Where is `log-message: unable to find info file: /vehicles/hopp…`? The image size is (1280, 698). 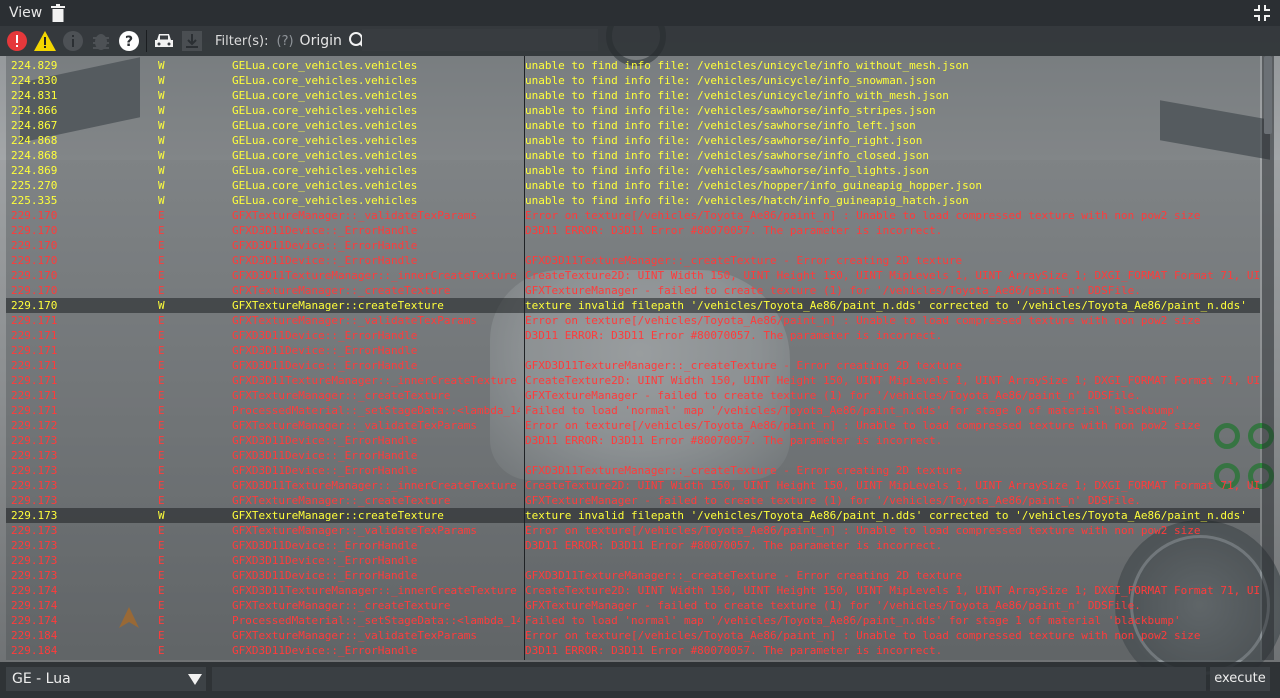
log-message: unable to find info file: /vehicles/hopp… is located at coordinates (753, 185).